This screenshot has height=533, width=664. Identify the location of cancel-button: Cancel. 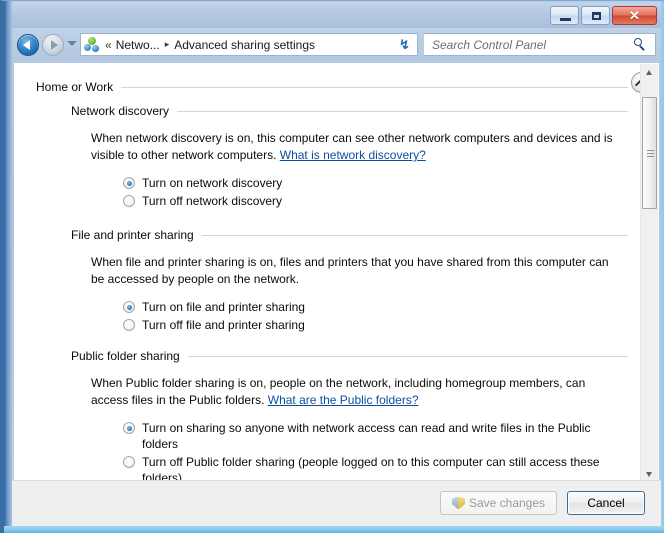
(606, 503).